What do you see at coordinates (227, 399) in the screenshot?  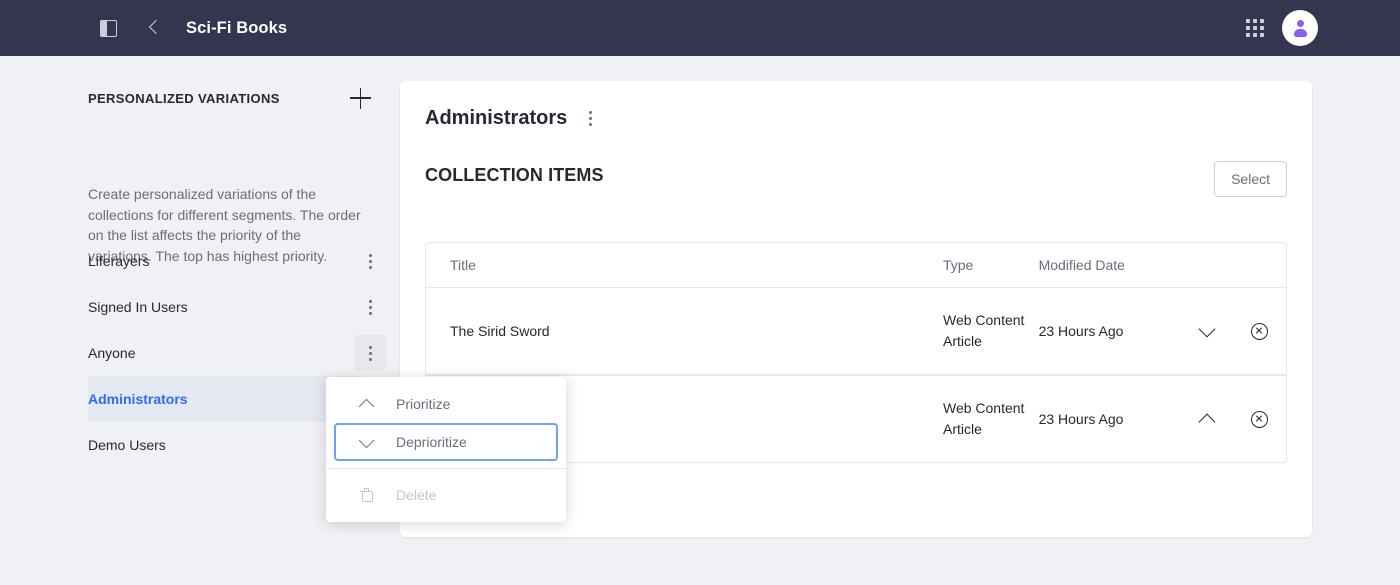 I see `sidebar-item-administrators: Administrators` at bounding box center [227, 399].